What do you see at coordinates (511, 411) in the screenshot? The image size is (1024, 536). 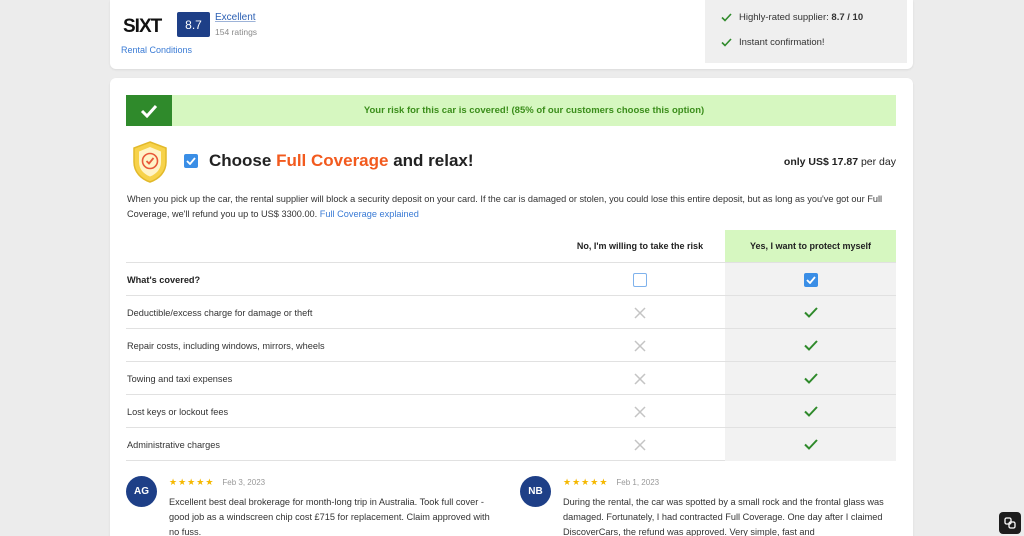 I see `table-row: Lost keys or lockout fees` at bounding box center [511, 411].